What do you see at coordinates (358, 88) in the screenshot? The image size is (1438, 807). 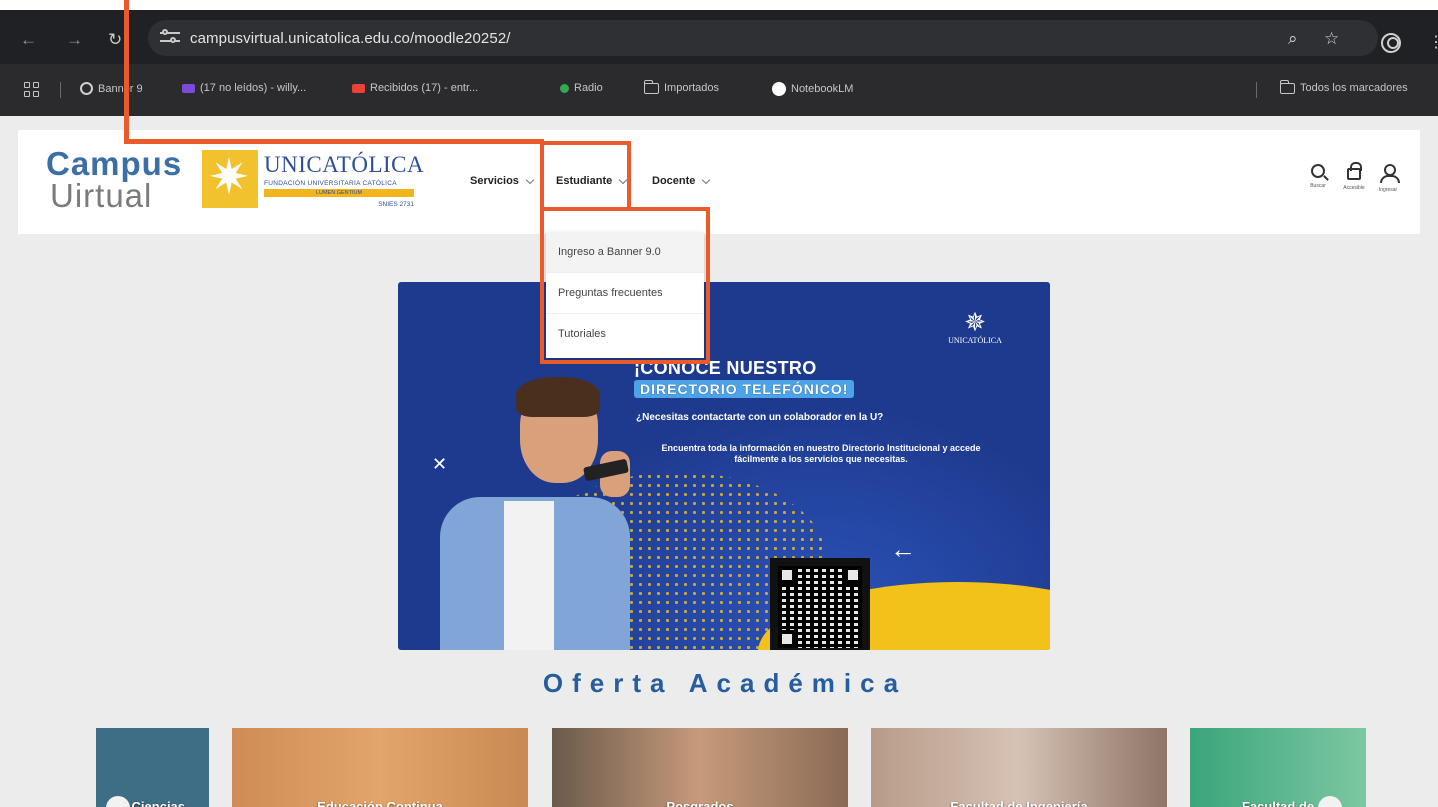 I see `gmail-icon` at bounding box center [358, 88].